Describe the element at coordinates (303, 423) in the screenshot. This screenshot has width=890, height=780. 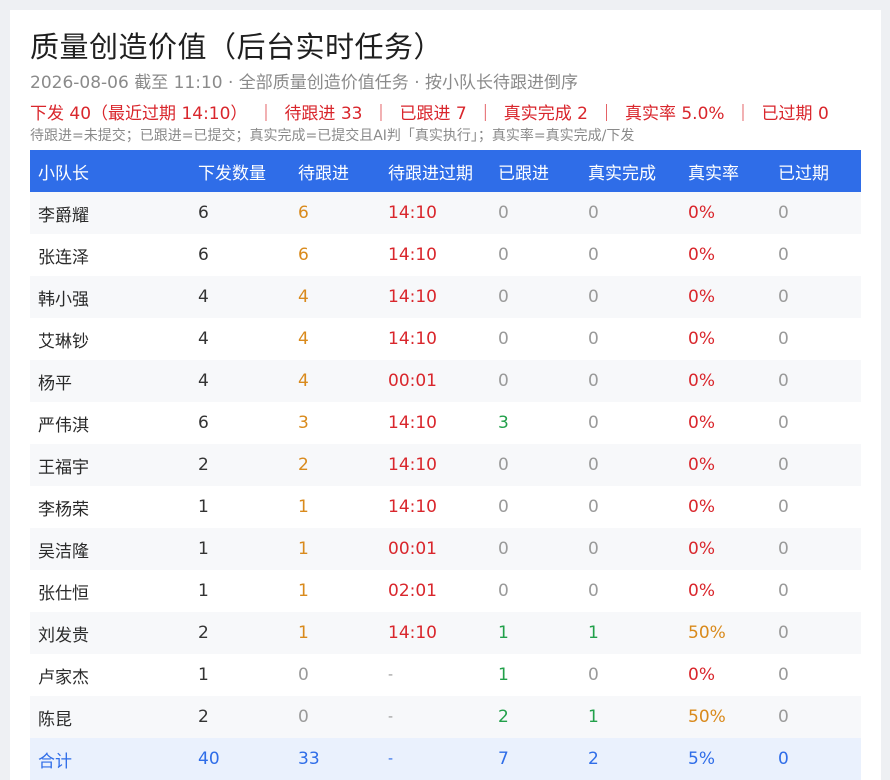
I see `pending-count-cell: 3` at that location.